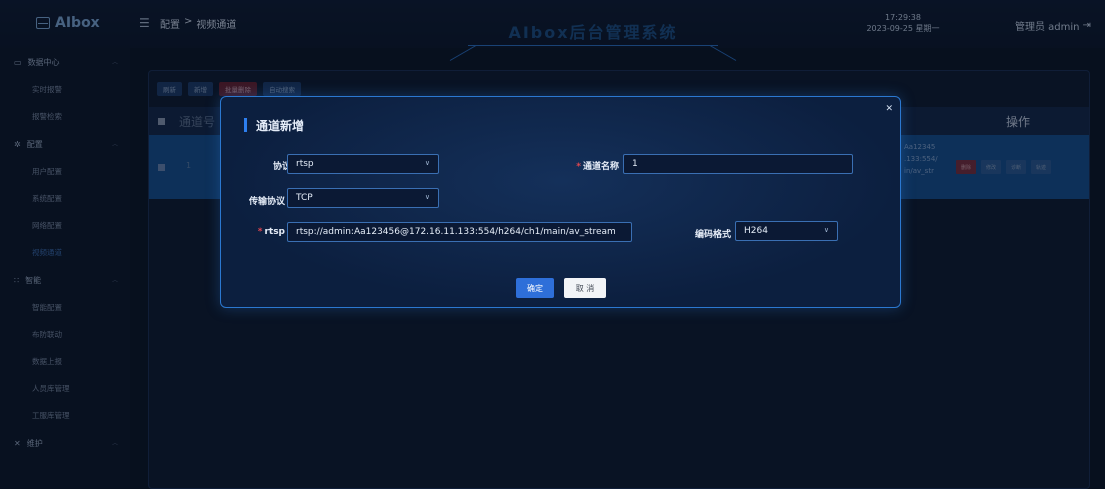 The image size is (1105, 489). I want to click on close-icon: ✕, so click(889, 109).